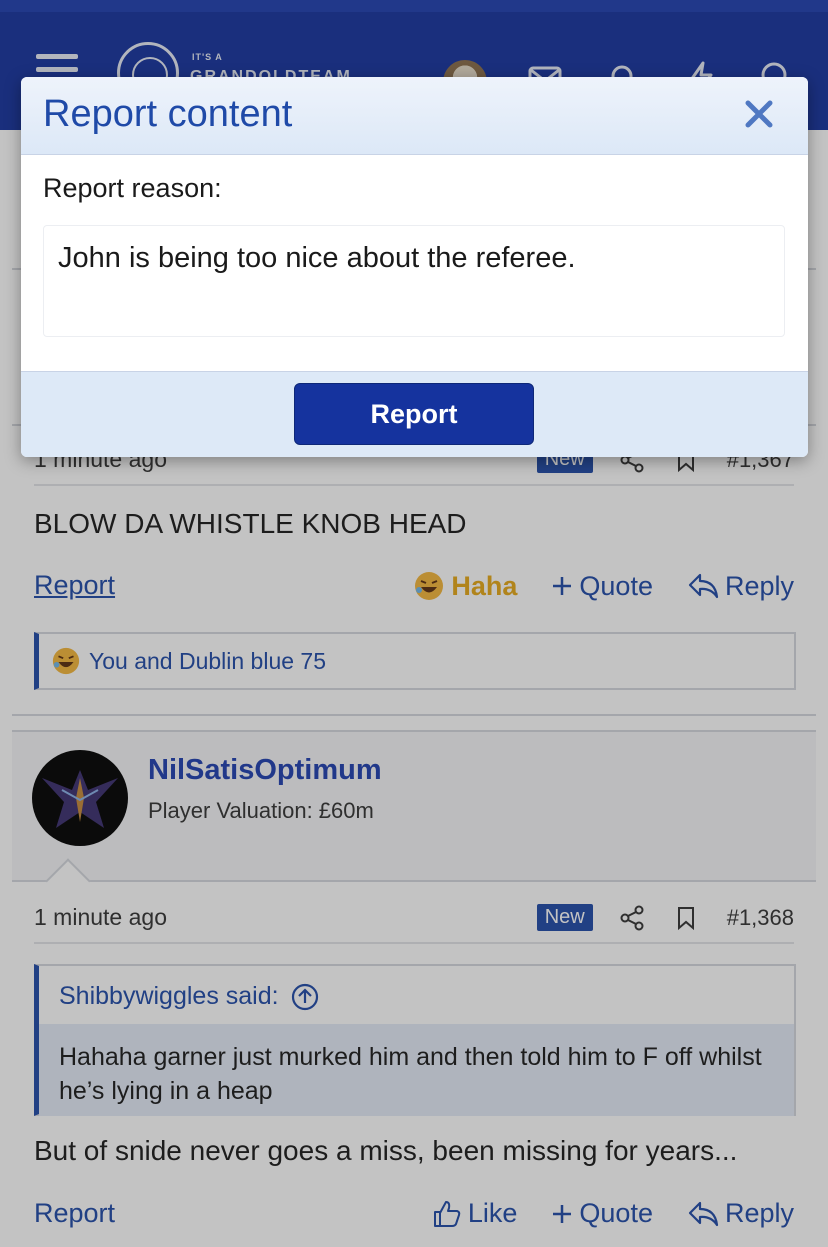  Describe the element at coordinates (759, 114) in the screenshot. I see `close-icon` at that location.